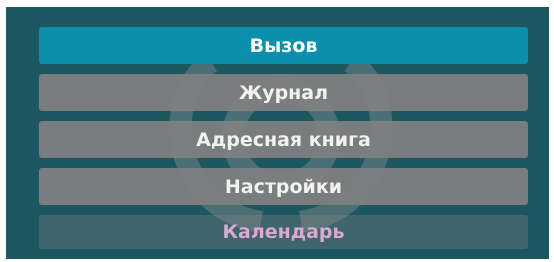 The width and height of the screenshot is (554, 262). I want to click on menu-item-label: Адресная книга, so click(283, 139).